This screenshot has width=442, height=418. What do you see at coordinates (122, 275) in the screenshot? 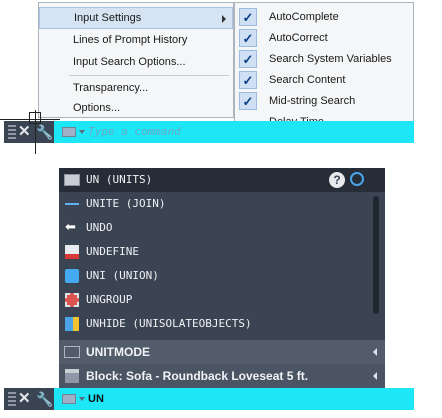
I see `autocomplete-item-label: UNI (UNION)` at bounding box center [122, 275].